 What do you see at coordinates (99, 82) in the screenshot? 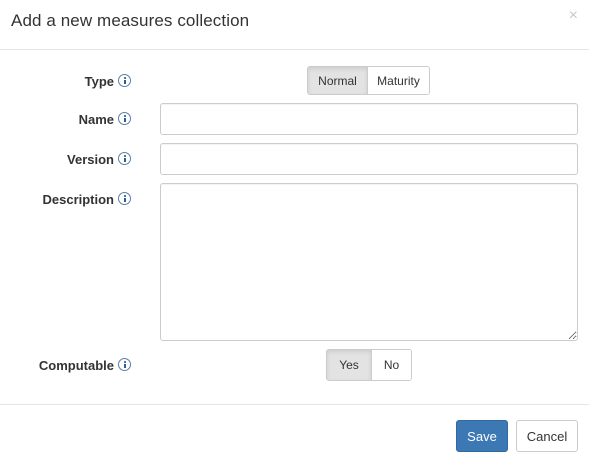
I see `type-label: Type` at bounding box center [99, 82].